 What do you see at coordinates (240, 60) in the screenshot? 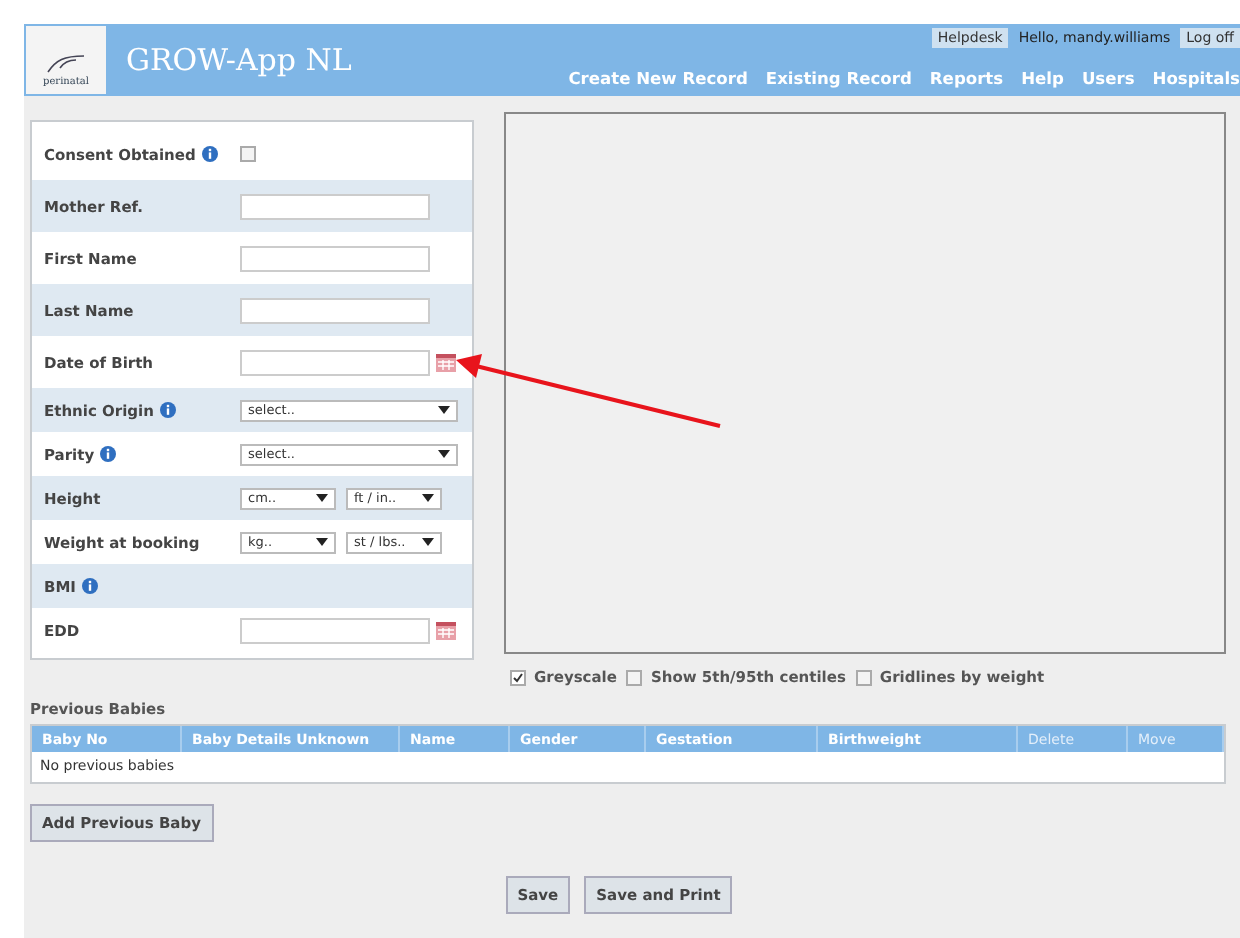
I see `app-title: GROW-App NL` at bounding box center [240, 60].